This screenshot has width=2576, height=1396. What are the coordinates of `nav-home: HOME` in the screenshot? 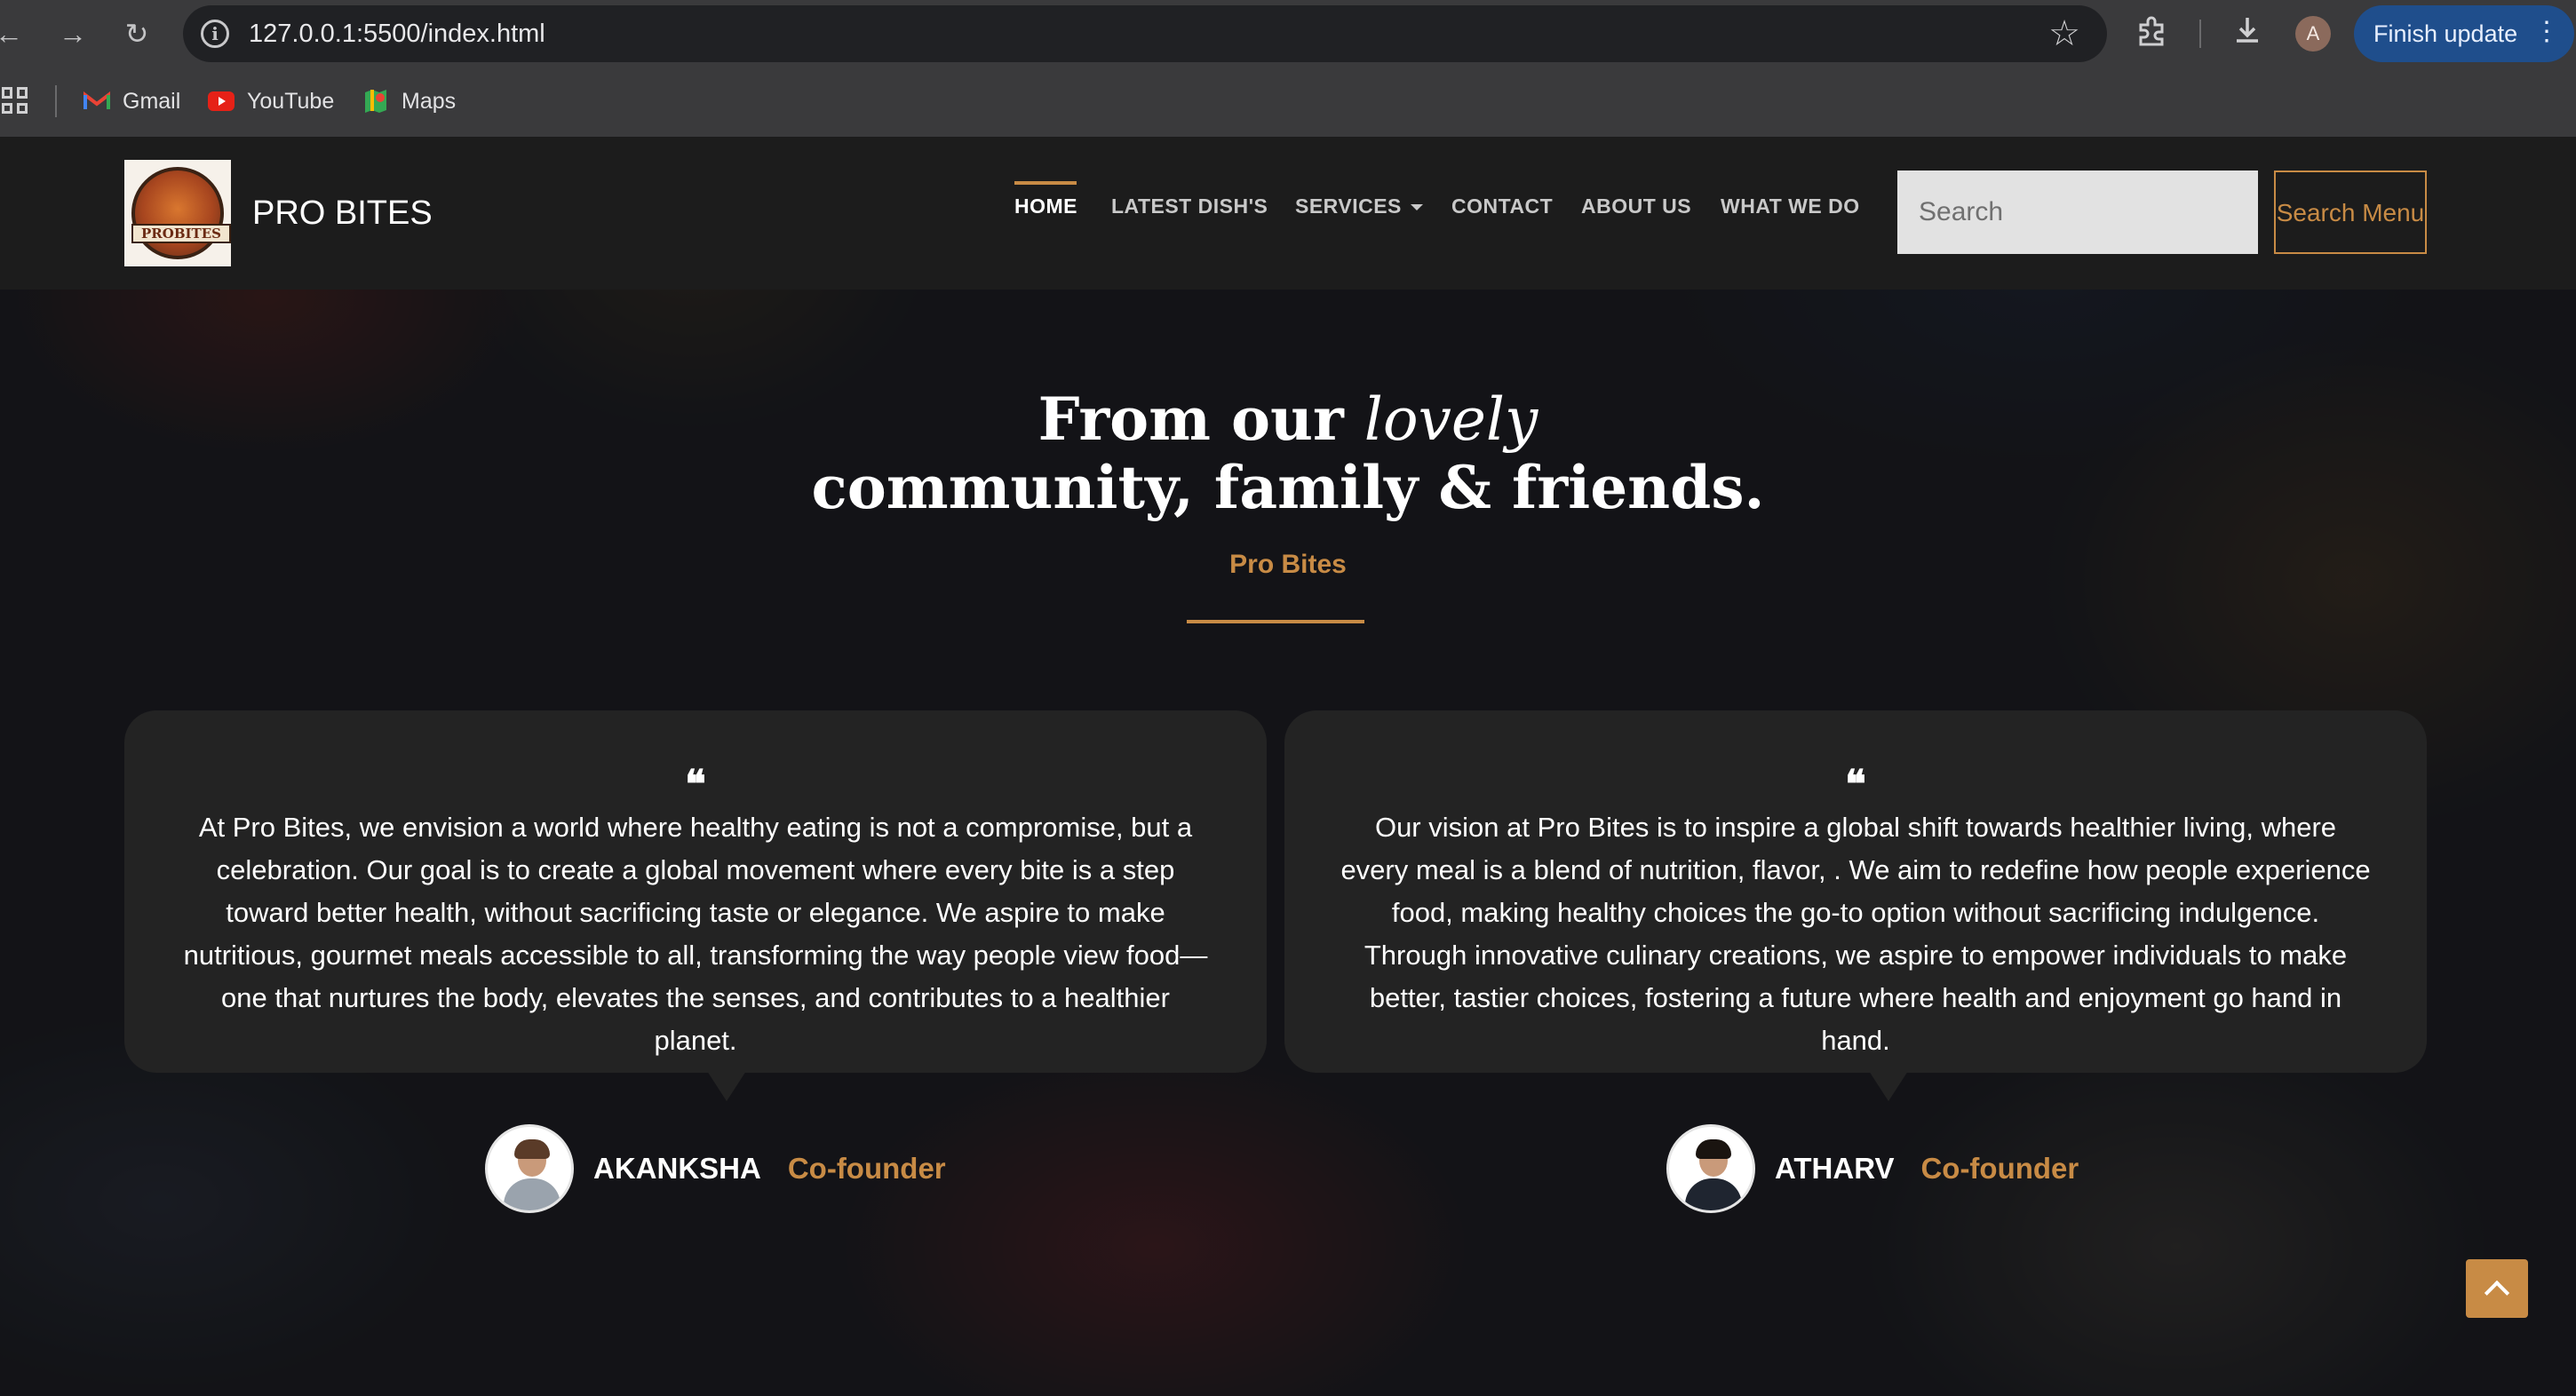 It's located at (1045, 206).